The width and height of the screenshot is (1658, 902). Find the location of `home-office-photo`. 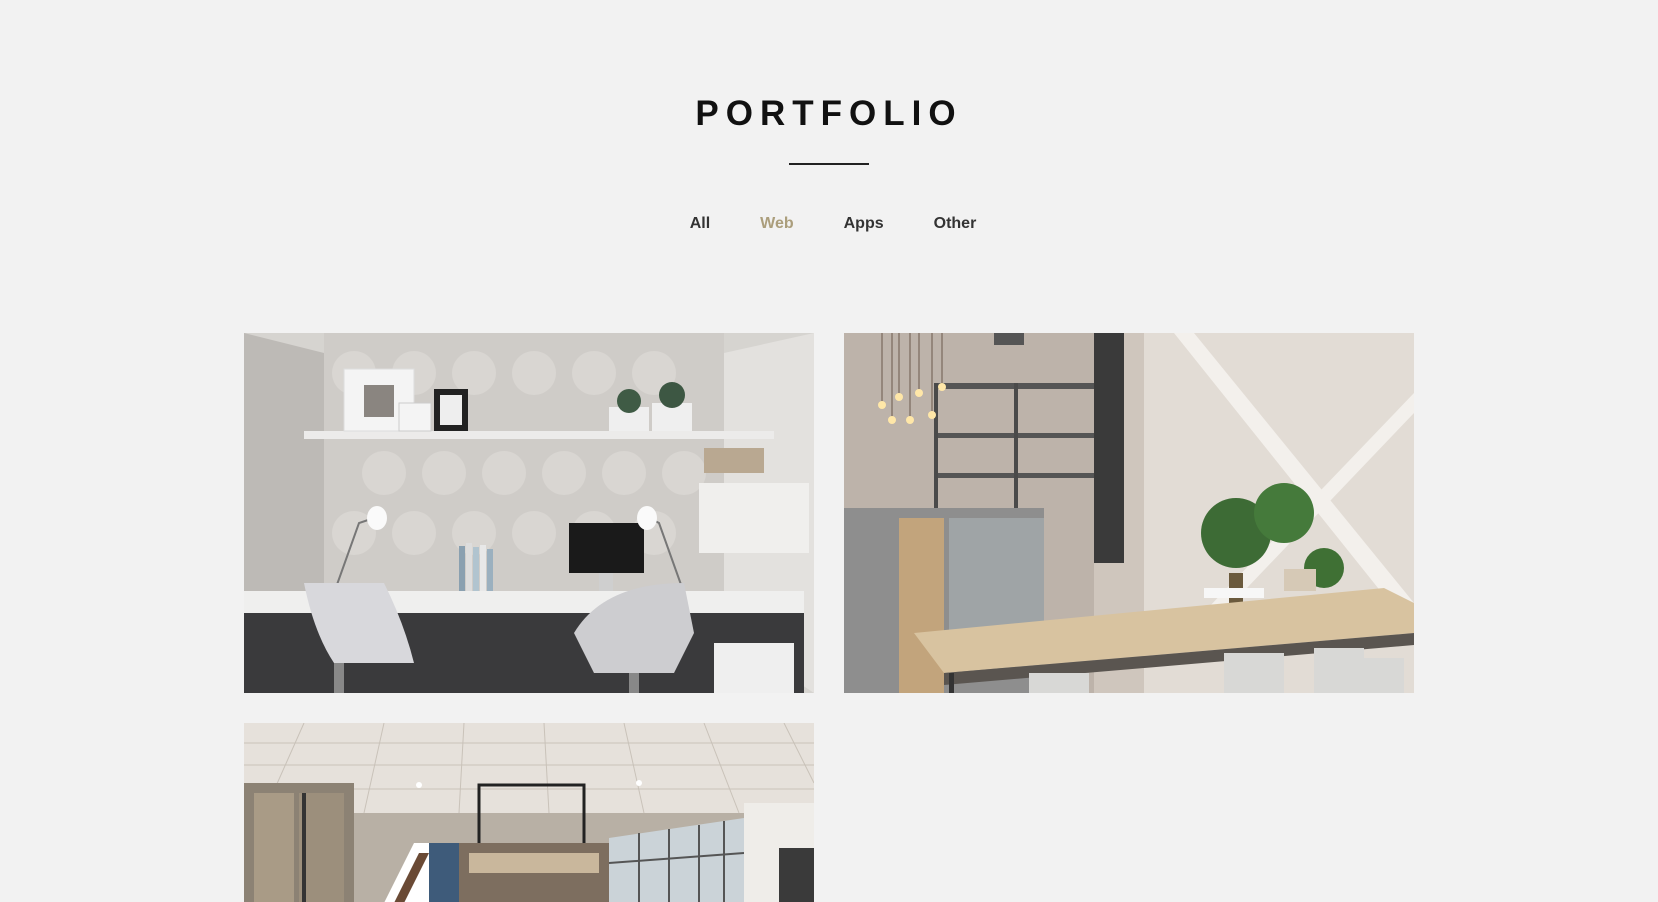

home-office-photo is located at coordinates (529, 513).